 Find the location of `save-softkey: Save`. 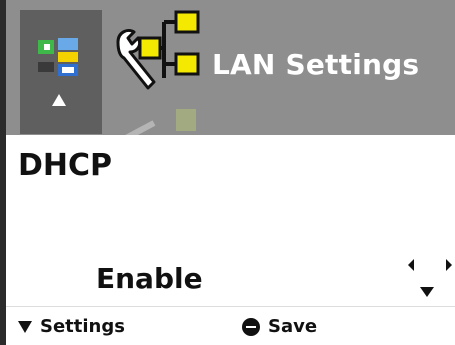

save-softkey: Save is located at coordinates (279, 326).